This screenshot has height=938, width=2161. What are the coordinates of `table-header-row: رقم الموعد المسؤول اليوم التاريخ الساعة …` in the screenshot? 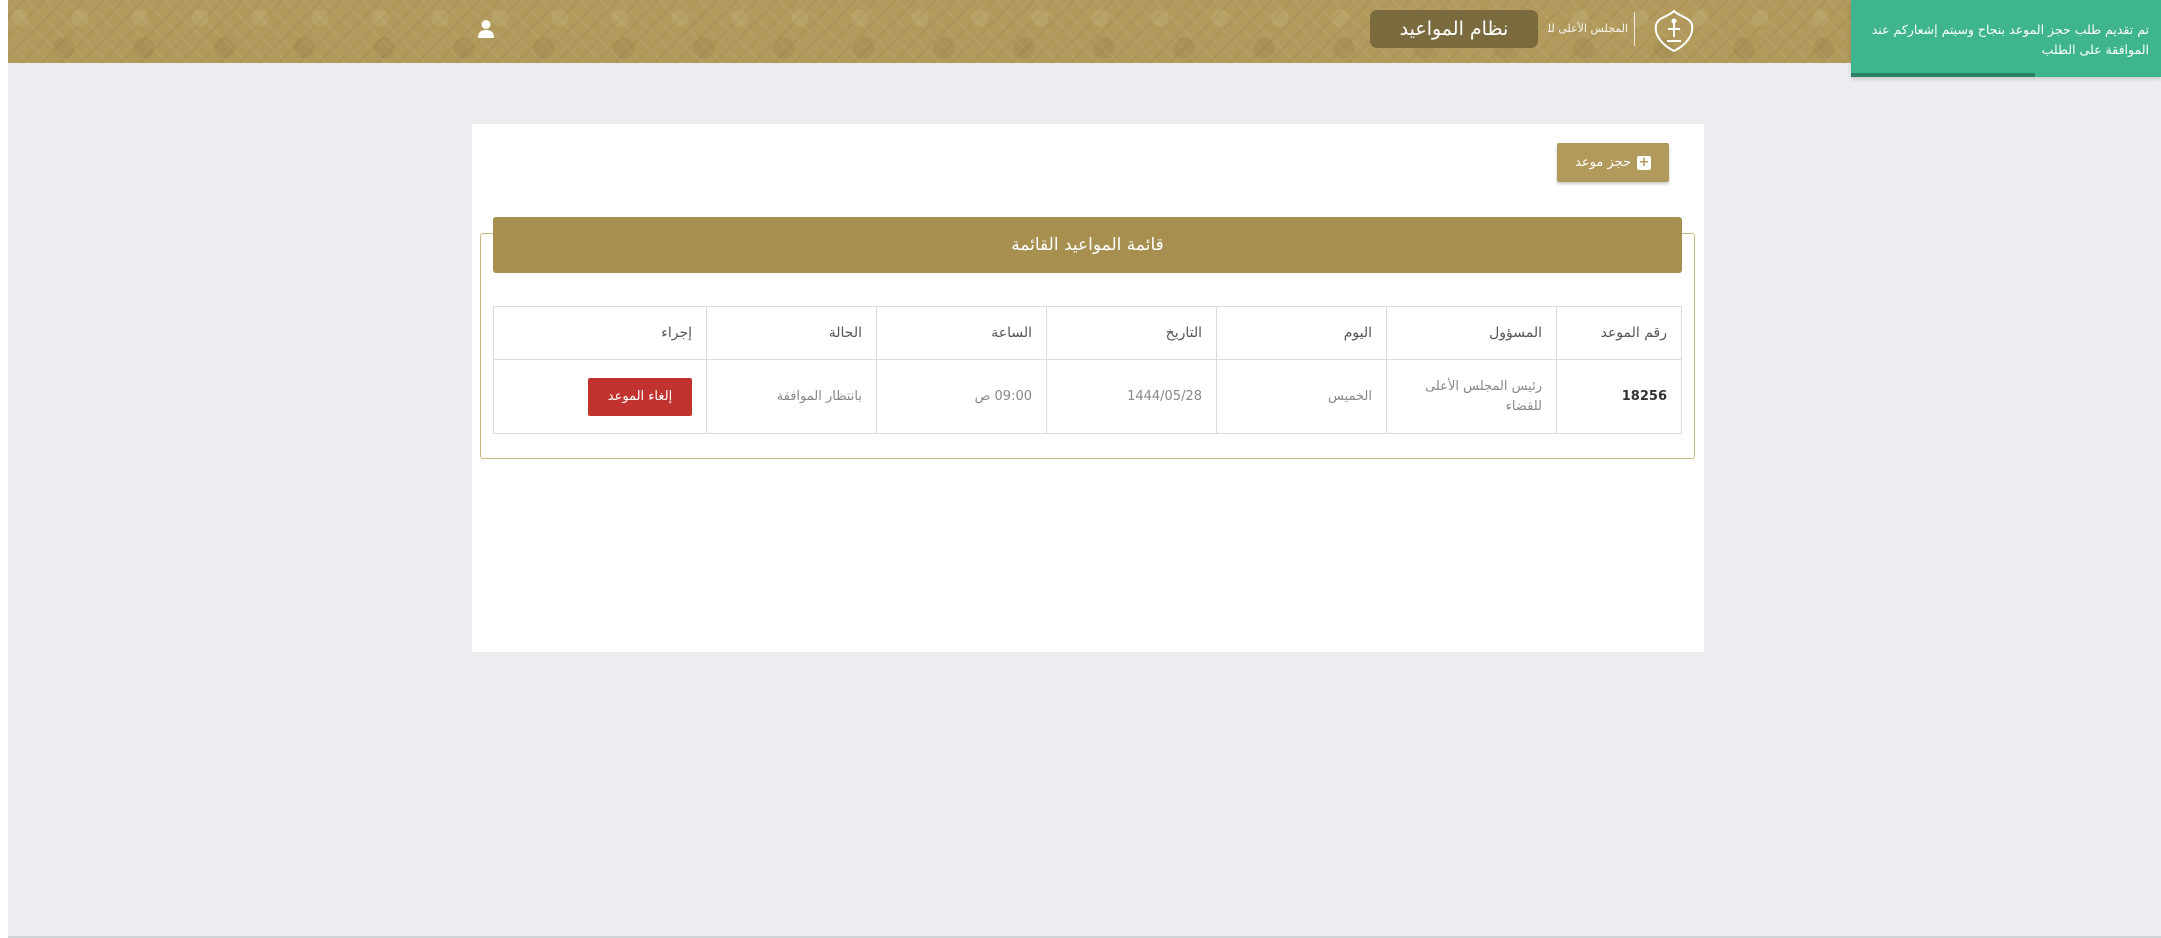 It's located at (1087, 333).